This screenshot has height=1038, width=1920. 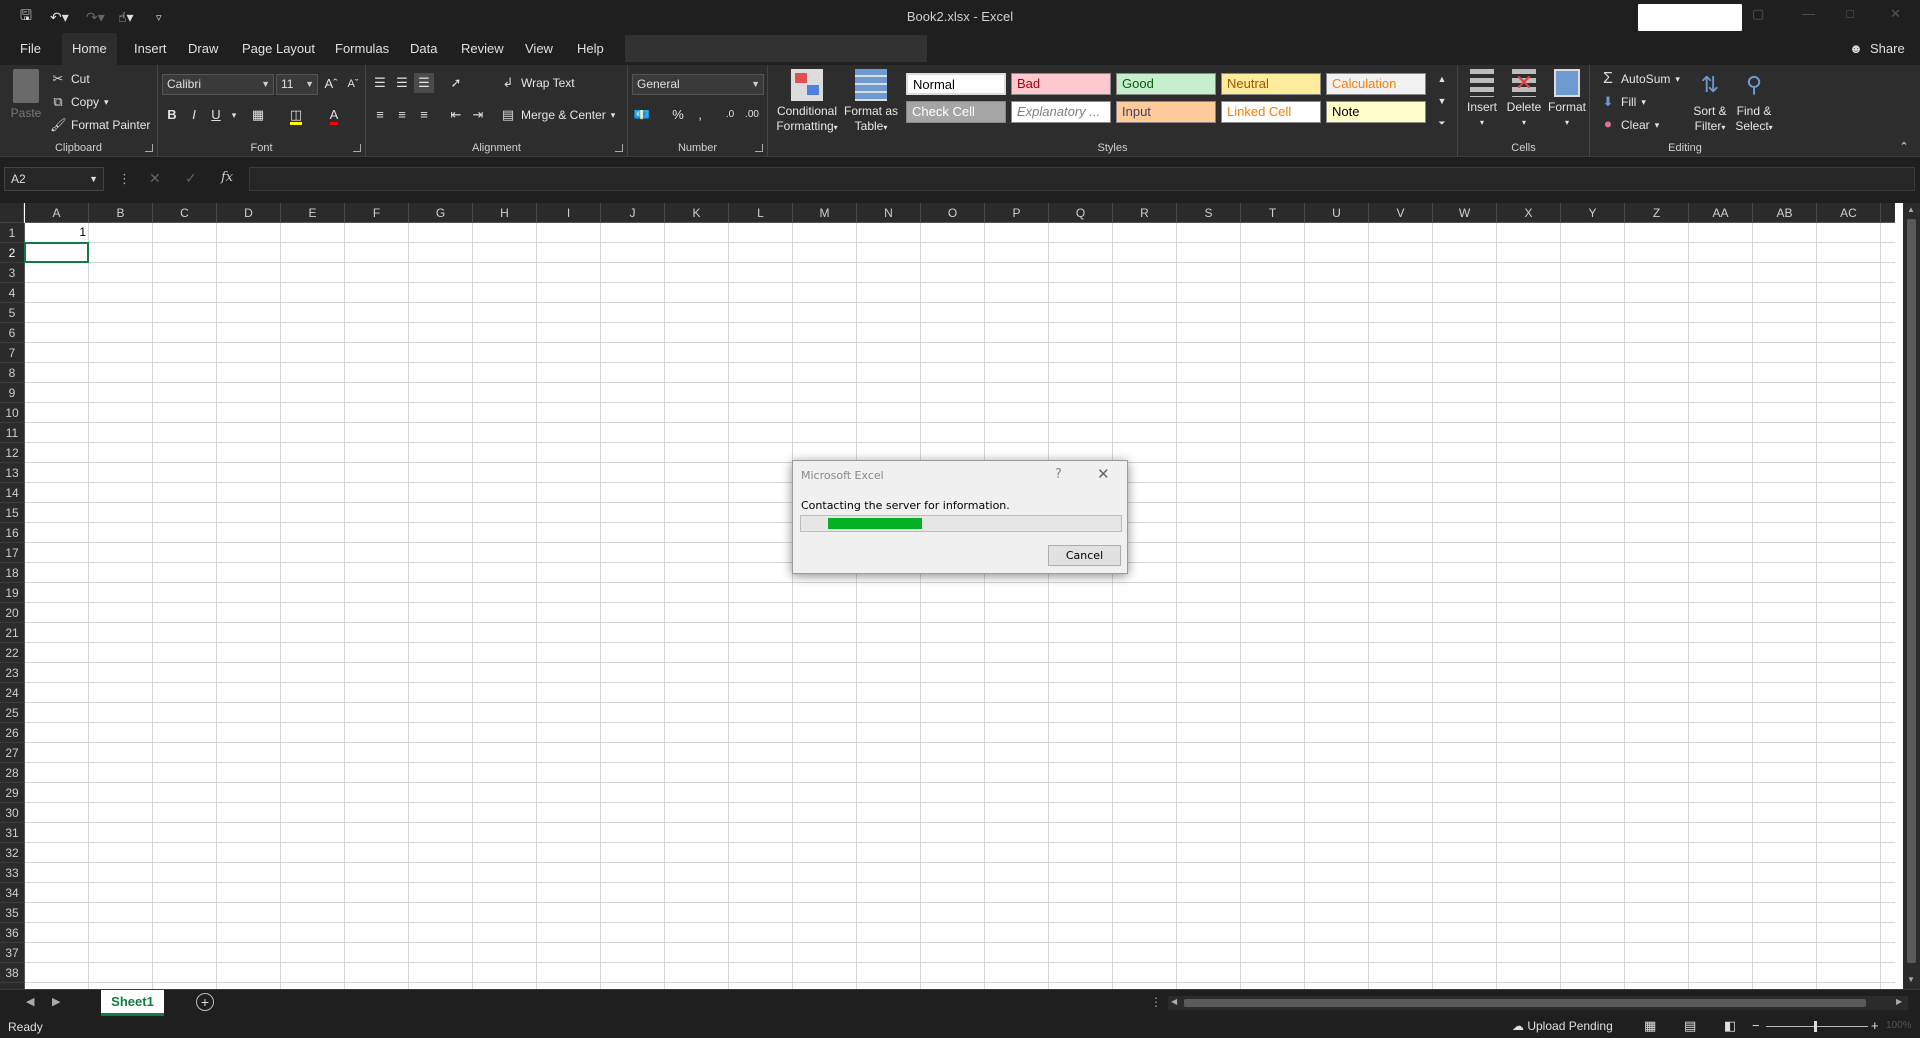 I want to click on copy-button: ⧉ Copy ▾, so click(x=79, y=102).